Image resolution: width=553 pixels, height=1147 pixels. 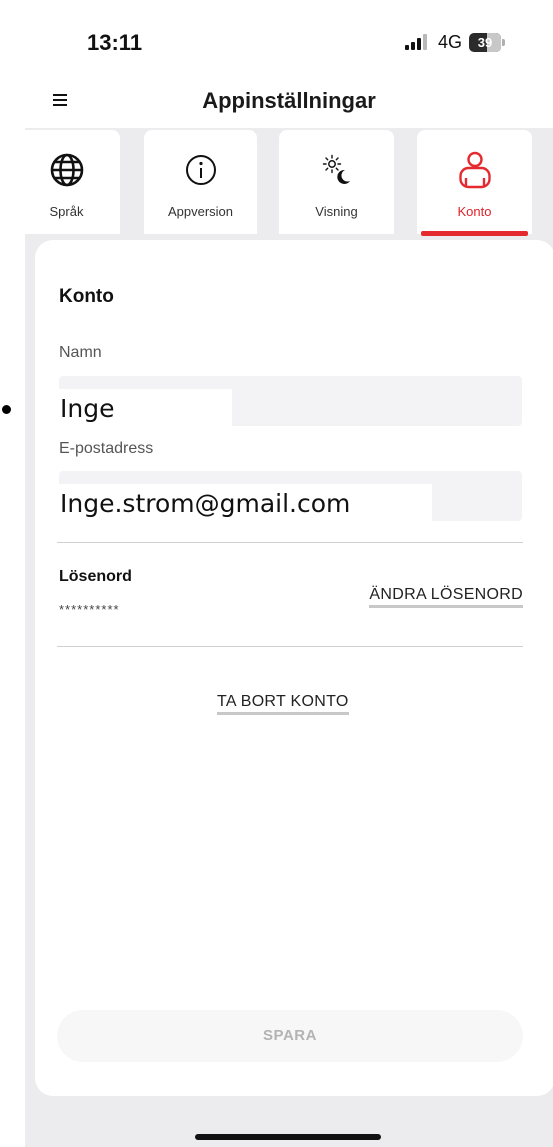 I want to click on password-mask: **********, so click(x=89, y=609).